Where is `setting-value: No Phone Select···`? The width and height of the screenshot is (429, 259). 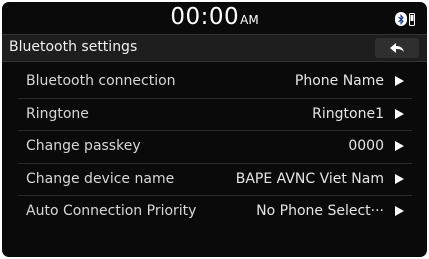
setting-value: No Phone Select··· is located at coordinates (320, 211).